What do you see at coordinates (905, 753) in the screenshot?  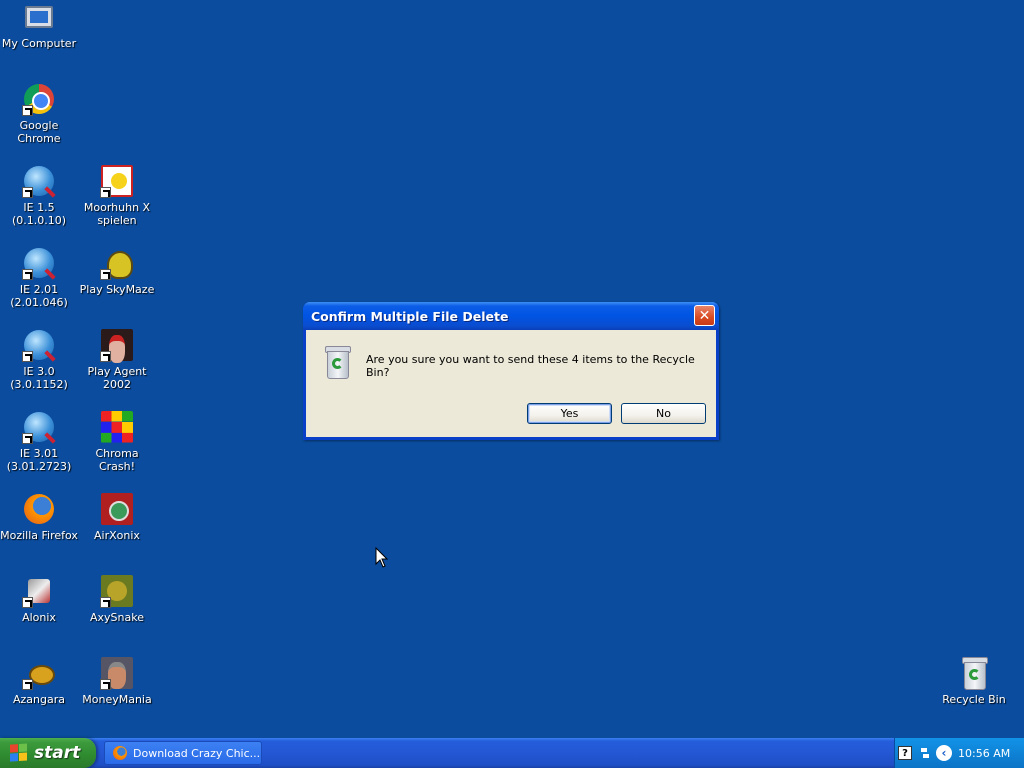 I see `help-icon: ?` at bounding box center [905, 753].